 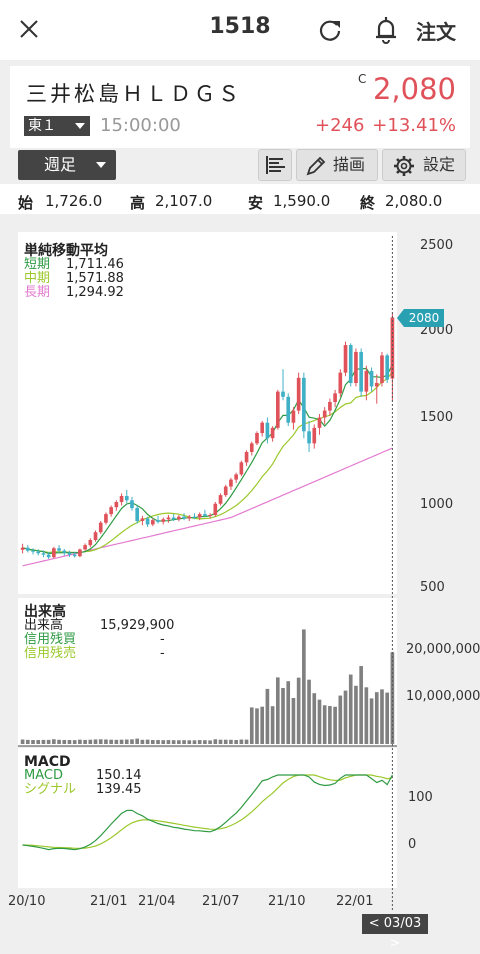 What do you see at coordinates (443, 649) in the screenshot?
I see `volume-tick-label: 20,000,000` at bounding box center [443, 649].